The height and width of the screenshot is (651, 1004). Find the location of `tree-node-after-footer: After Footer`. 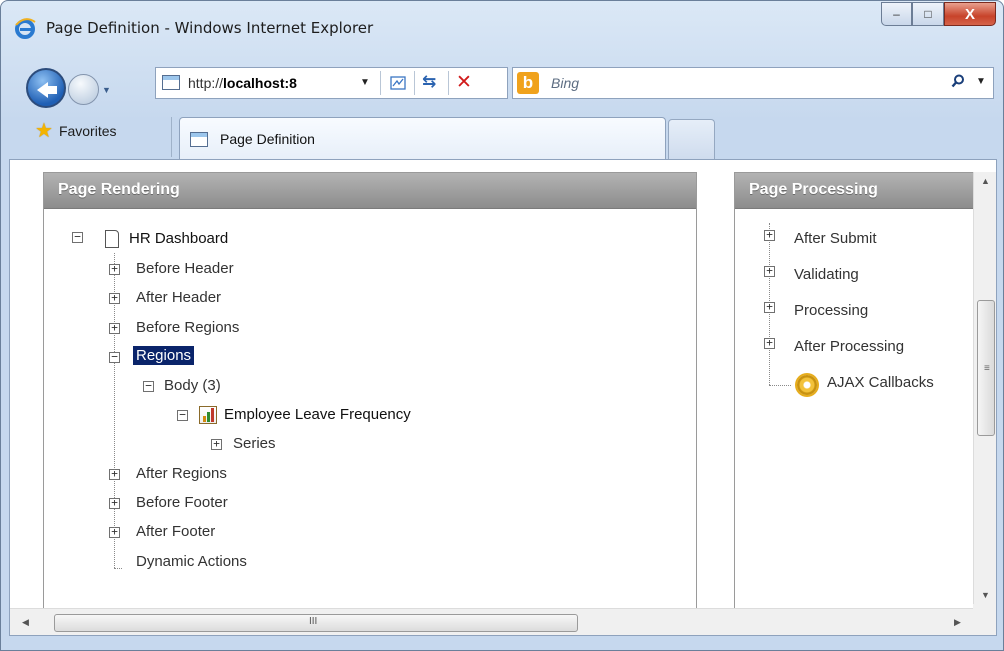

tree-node-after-footer: After Footer is located at coordinates (175, 531).